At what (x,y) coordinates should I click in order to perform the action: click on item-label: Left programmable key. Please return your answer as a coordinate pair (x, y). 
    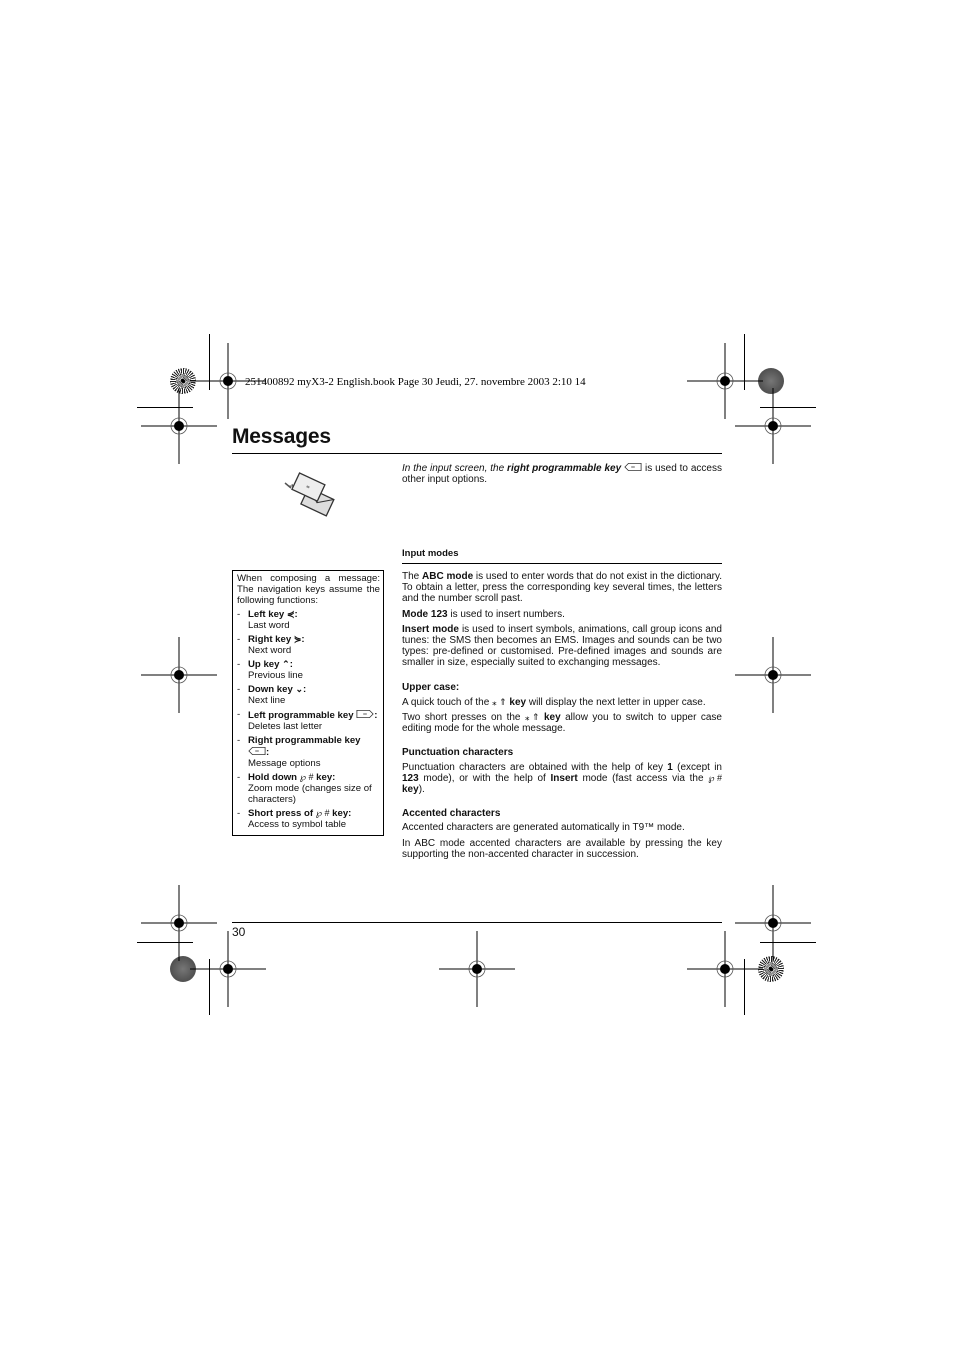
    Looking at the image, I should click on (301, 715).